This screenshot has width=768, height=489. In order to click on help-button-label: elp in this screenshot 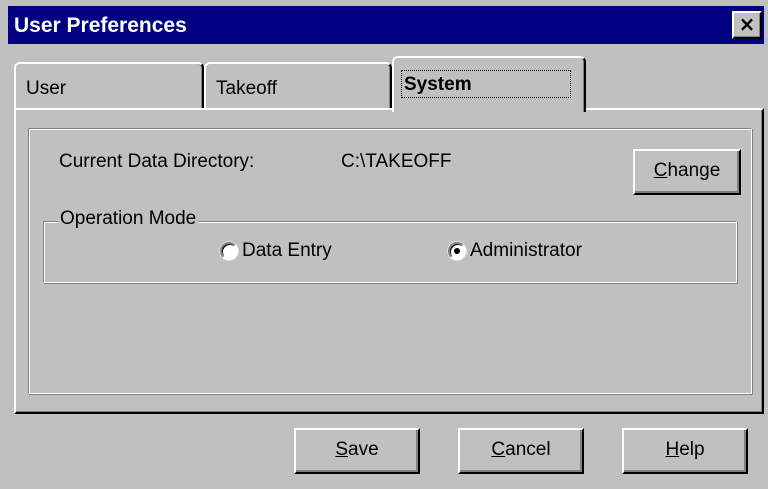, I will do `click(692, 449)`.